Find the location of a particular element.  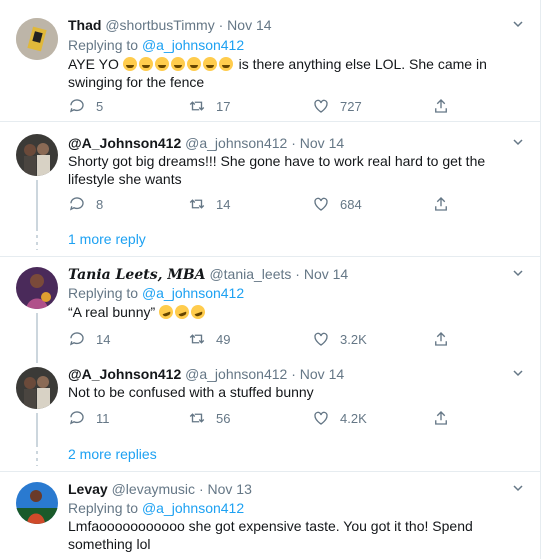

like-button: 3.2K is located at coordinates (339, 339).